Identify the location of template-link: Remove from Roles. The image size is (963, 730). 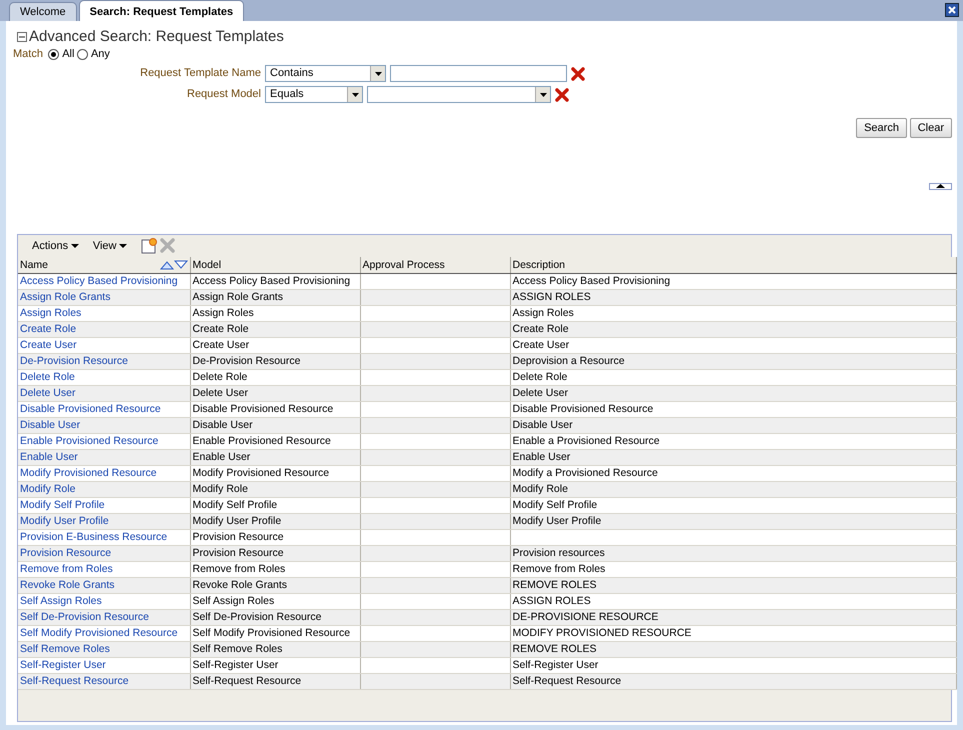
(66, 568).